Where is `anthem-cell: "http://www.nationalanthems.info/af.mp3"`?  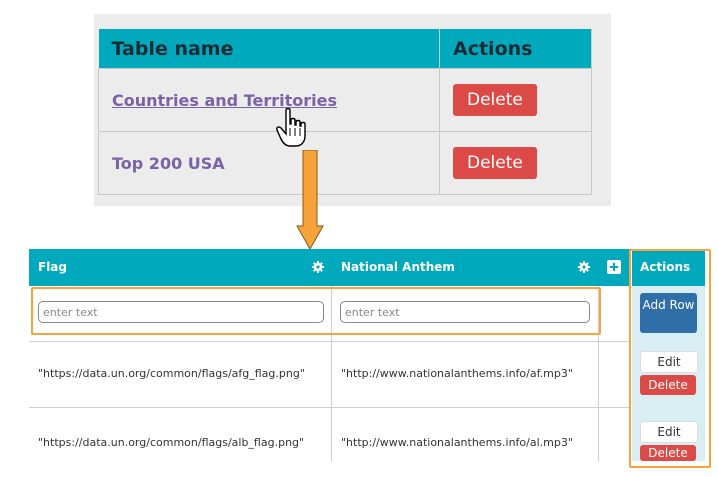
anthem-cell: "http://www.nationalanthems.info/af.mp3" is located at coordinates (457, 373).